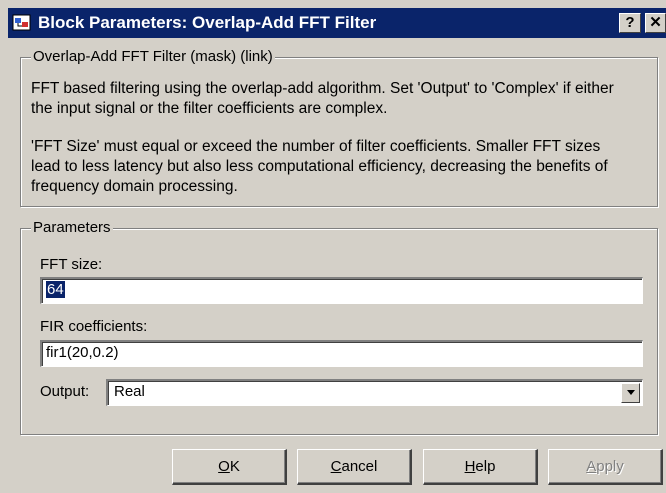 The height and width of the screenshot is (493, 666). I want to click on fir-coefficients-label: FIR coefficients:, so click(94, 326).